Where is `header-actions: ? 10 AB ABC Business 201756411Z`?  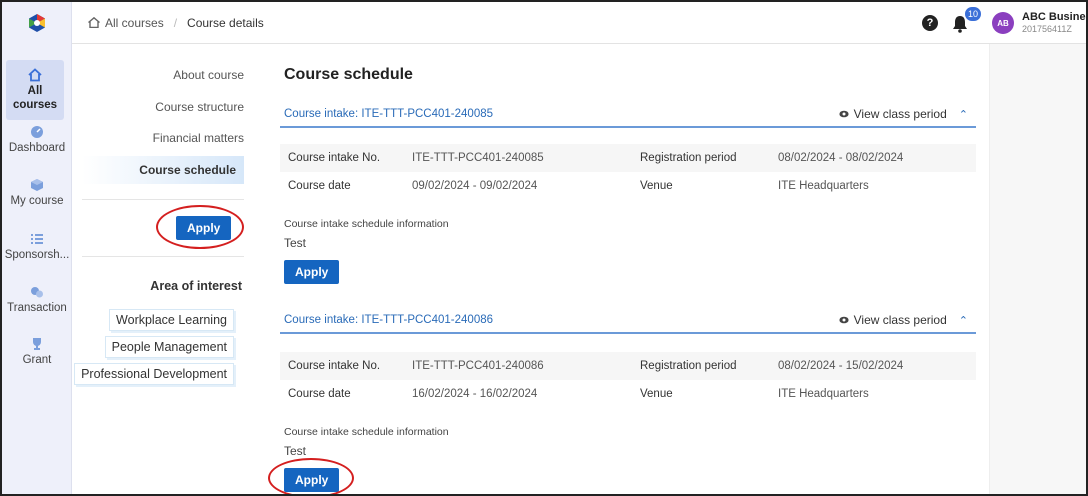 header-actions: ? 10 AB ABC Business 201756411Z is located at coordinates (1004, 23).